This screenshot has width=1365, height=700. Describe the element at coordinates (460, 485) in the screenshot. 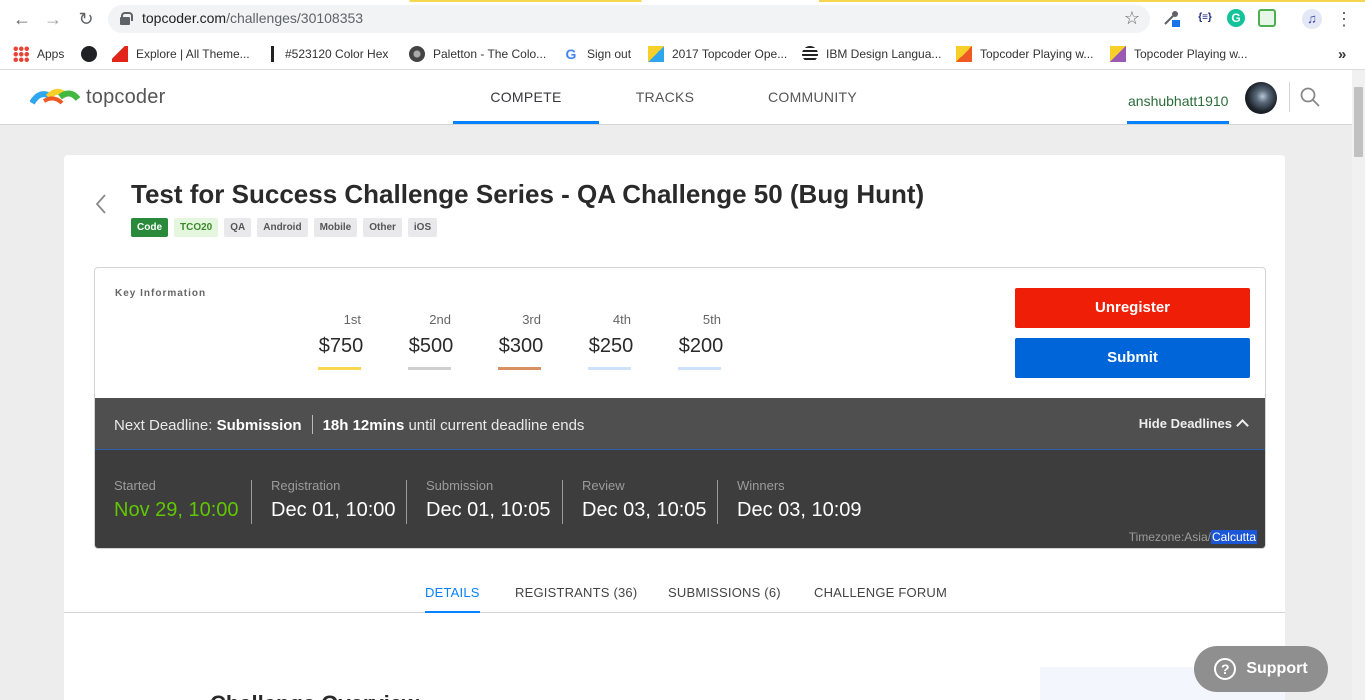

I see `phase-label: Submission` at that location.